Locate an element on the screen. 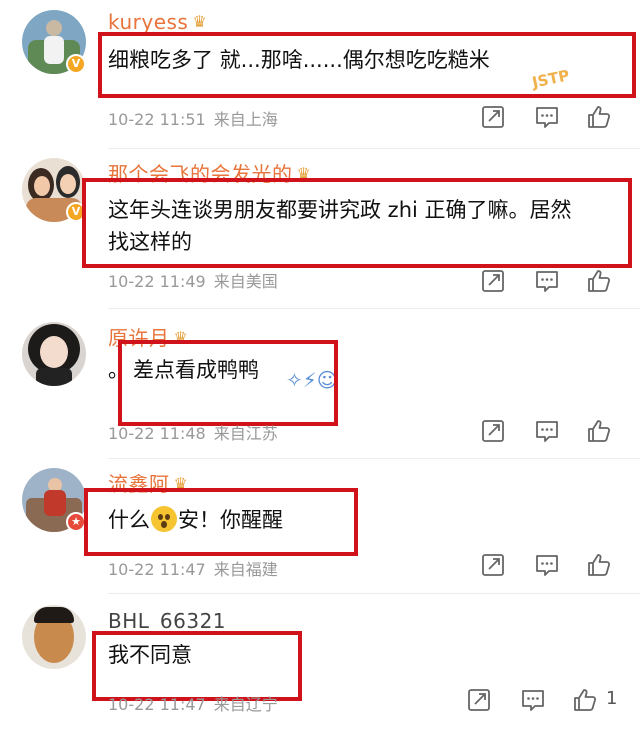 The width and height of the screenshot is (640, 747). comment-meta: 10-22 11:47 来自辽宁 is located at coordinates (193, 703).